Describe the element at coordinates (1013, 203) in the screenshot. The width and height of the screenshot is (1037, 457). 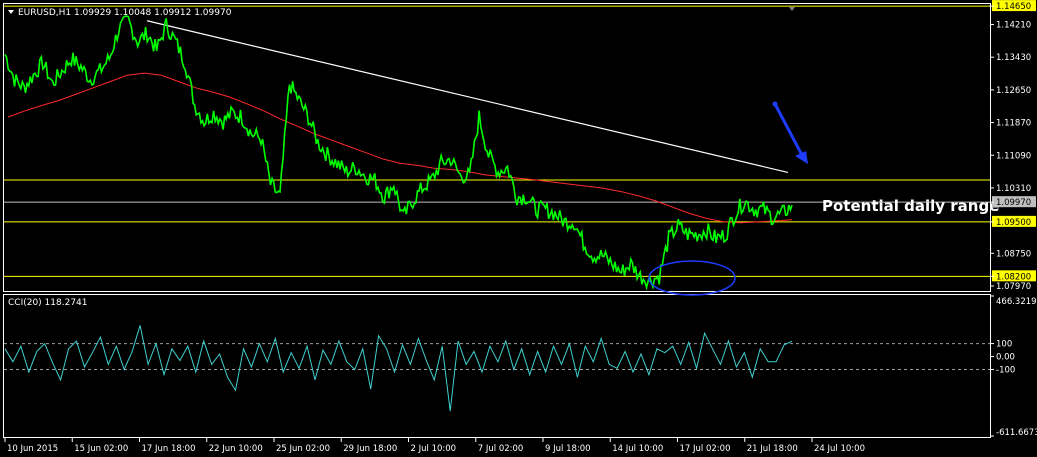
I see `price-tick-label-7: 1.09970` at that location.